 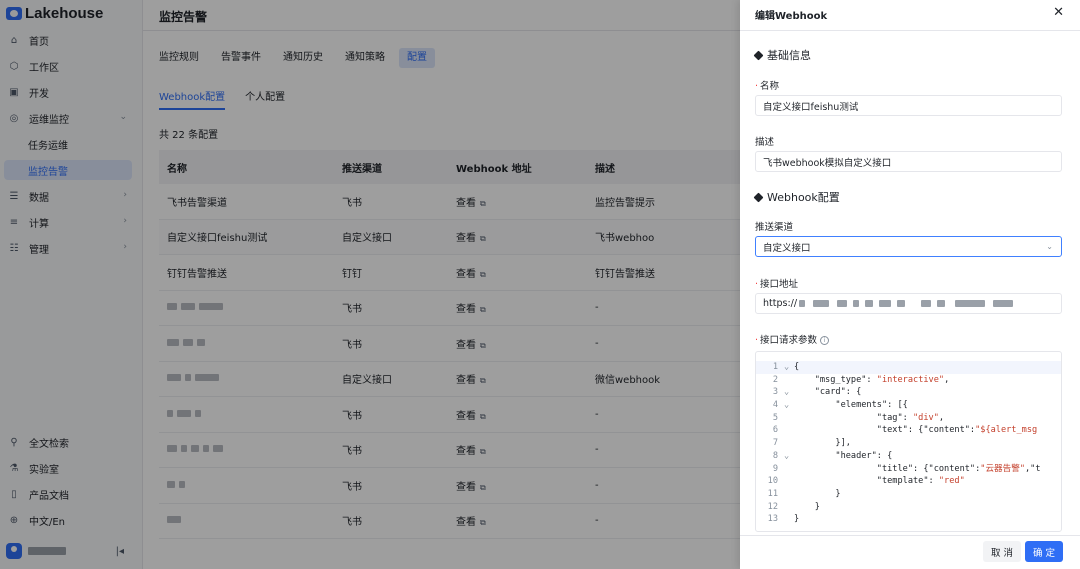 I want to click on code-text: "elements": [{, so click(x=851, y=405).